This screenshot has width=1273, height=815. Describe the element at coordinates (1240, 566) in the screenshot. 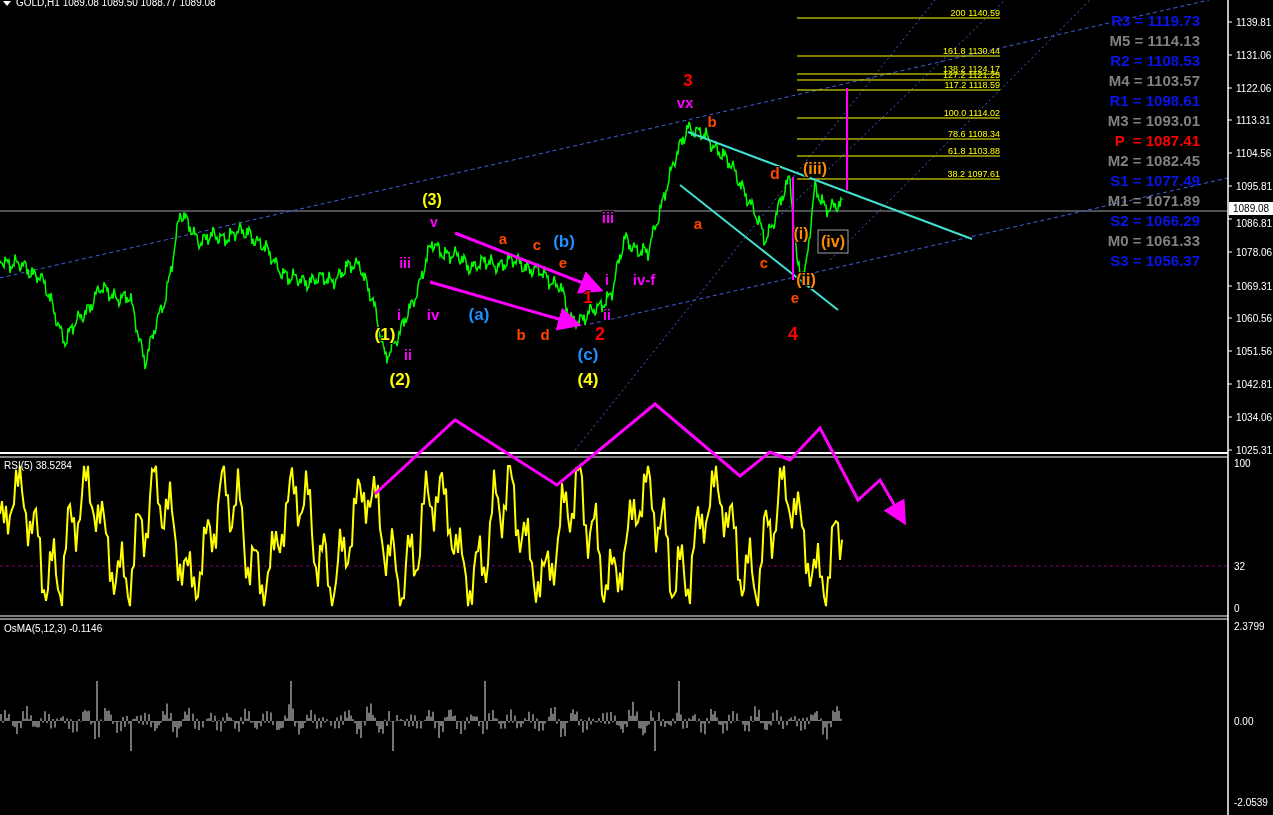

I see `rsi-axis-label: 32` at that location.